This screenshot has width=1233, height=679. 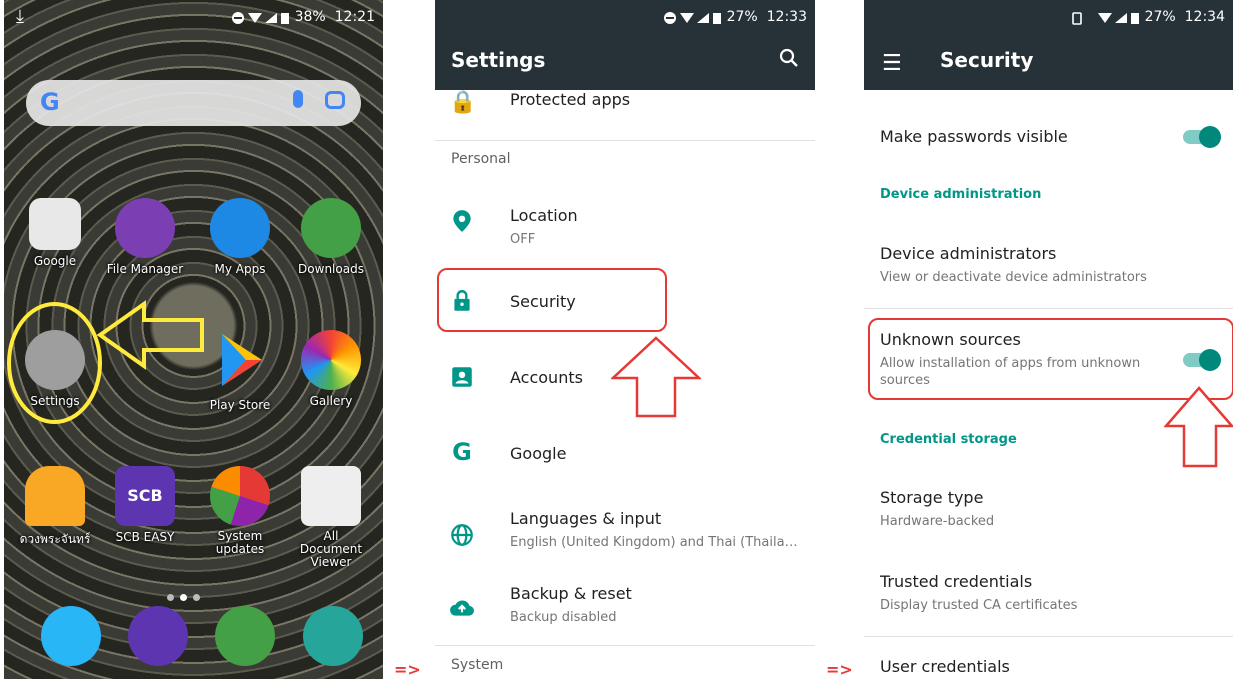 I want to click on section-header-device-administration: Device administration, so click(x=961, y=194).